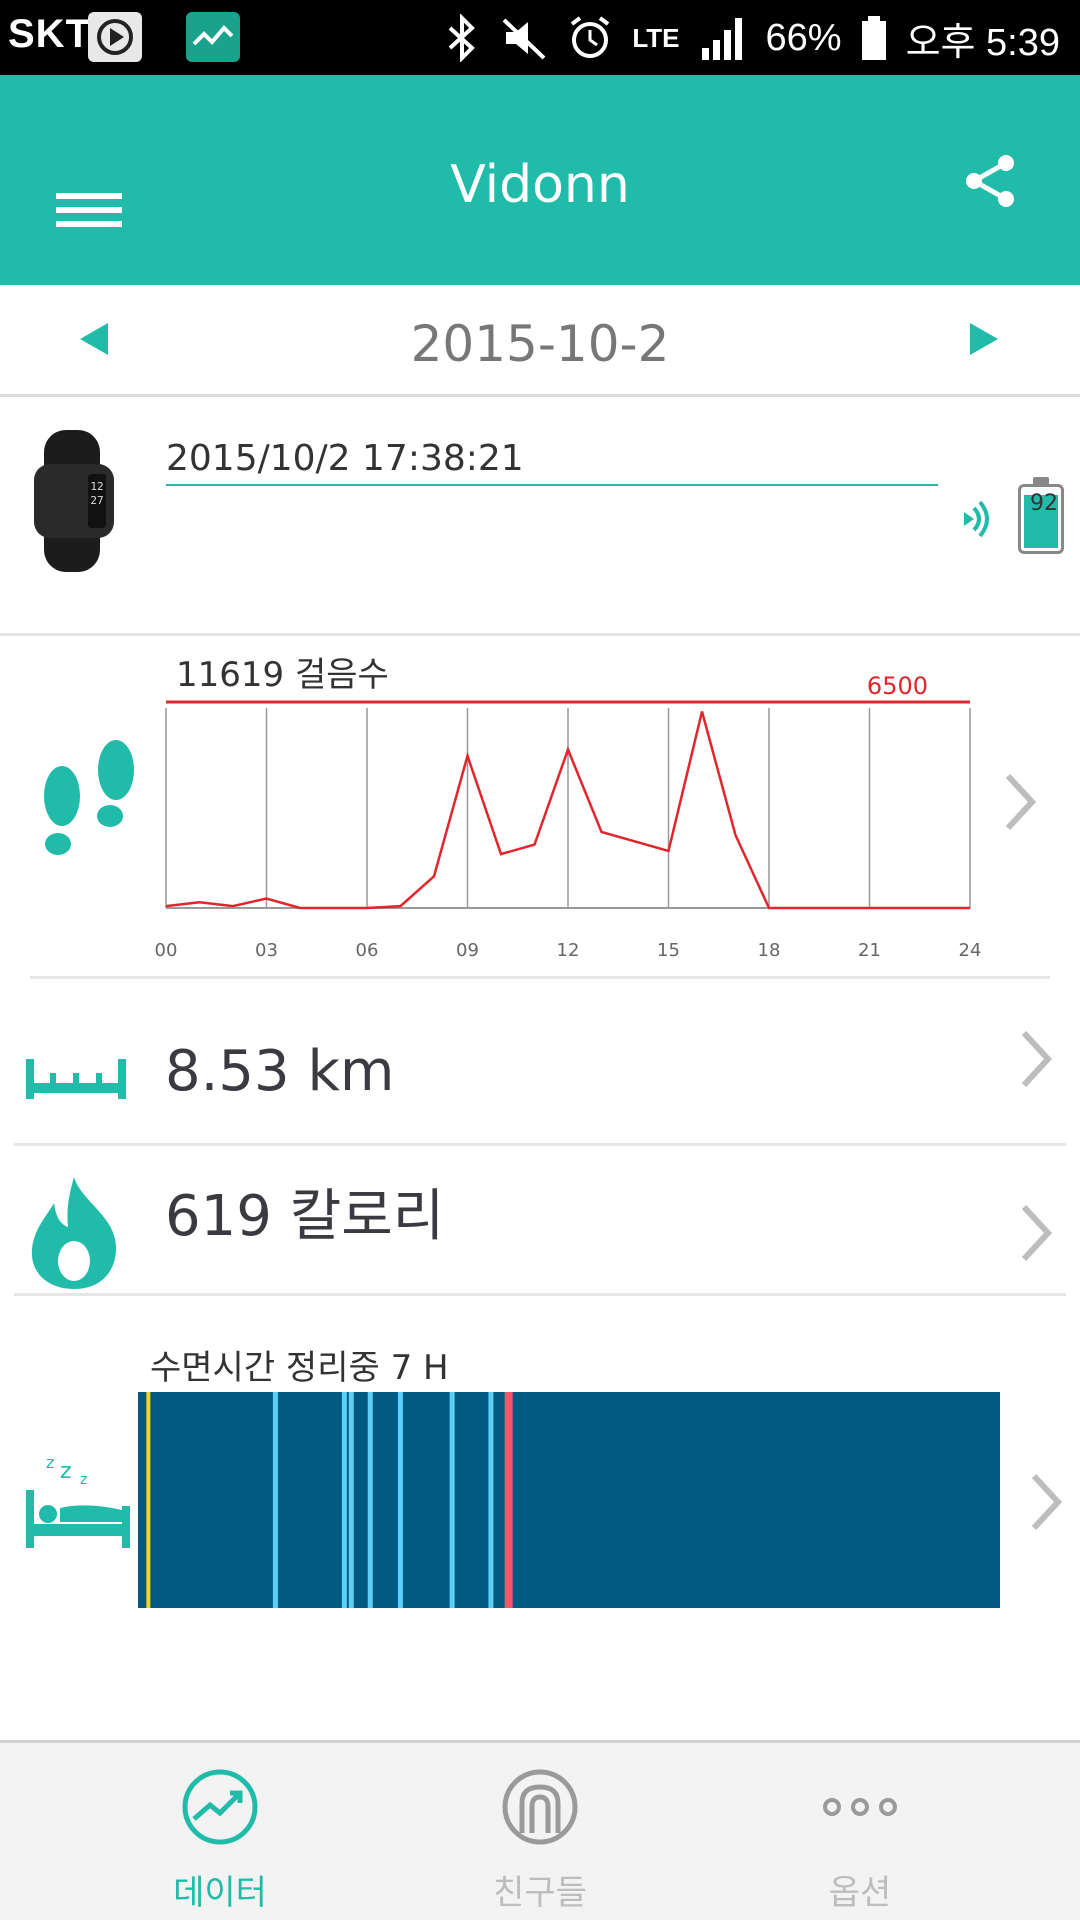  What do you see at coordinates (305, 1216) in the screenshot?
I see `calories-value: 619 칼로리` at bounding box center [305, 1216].